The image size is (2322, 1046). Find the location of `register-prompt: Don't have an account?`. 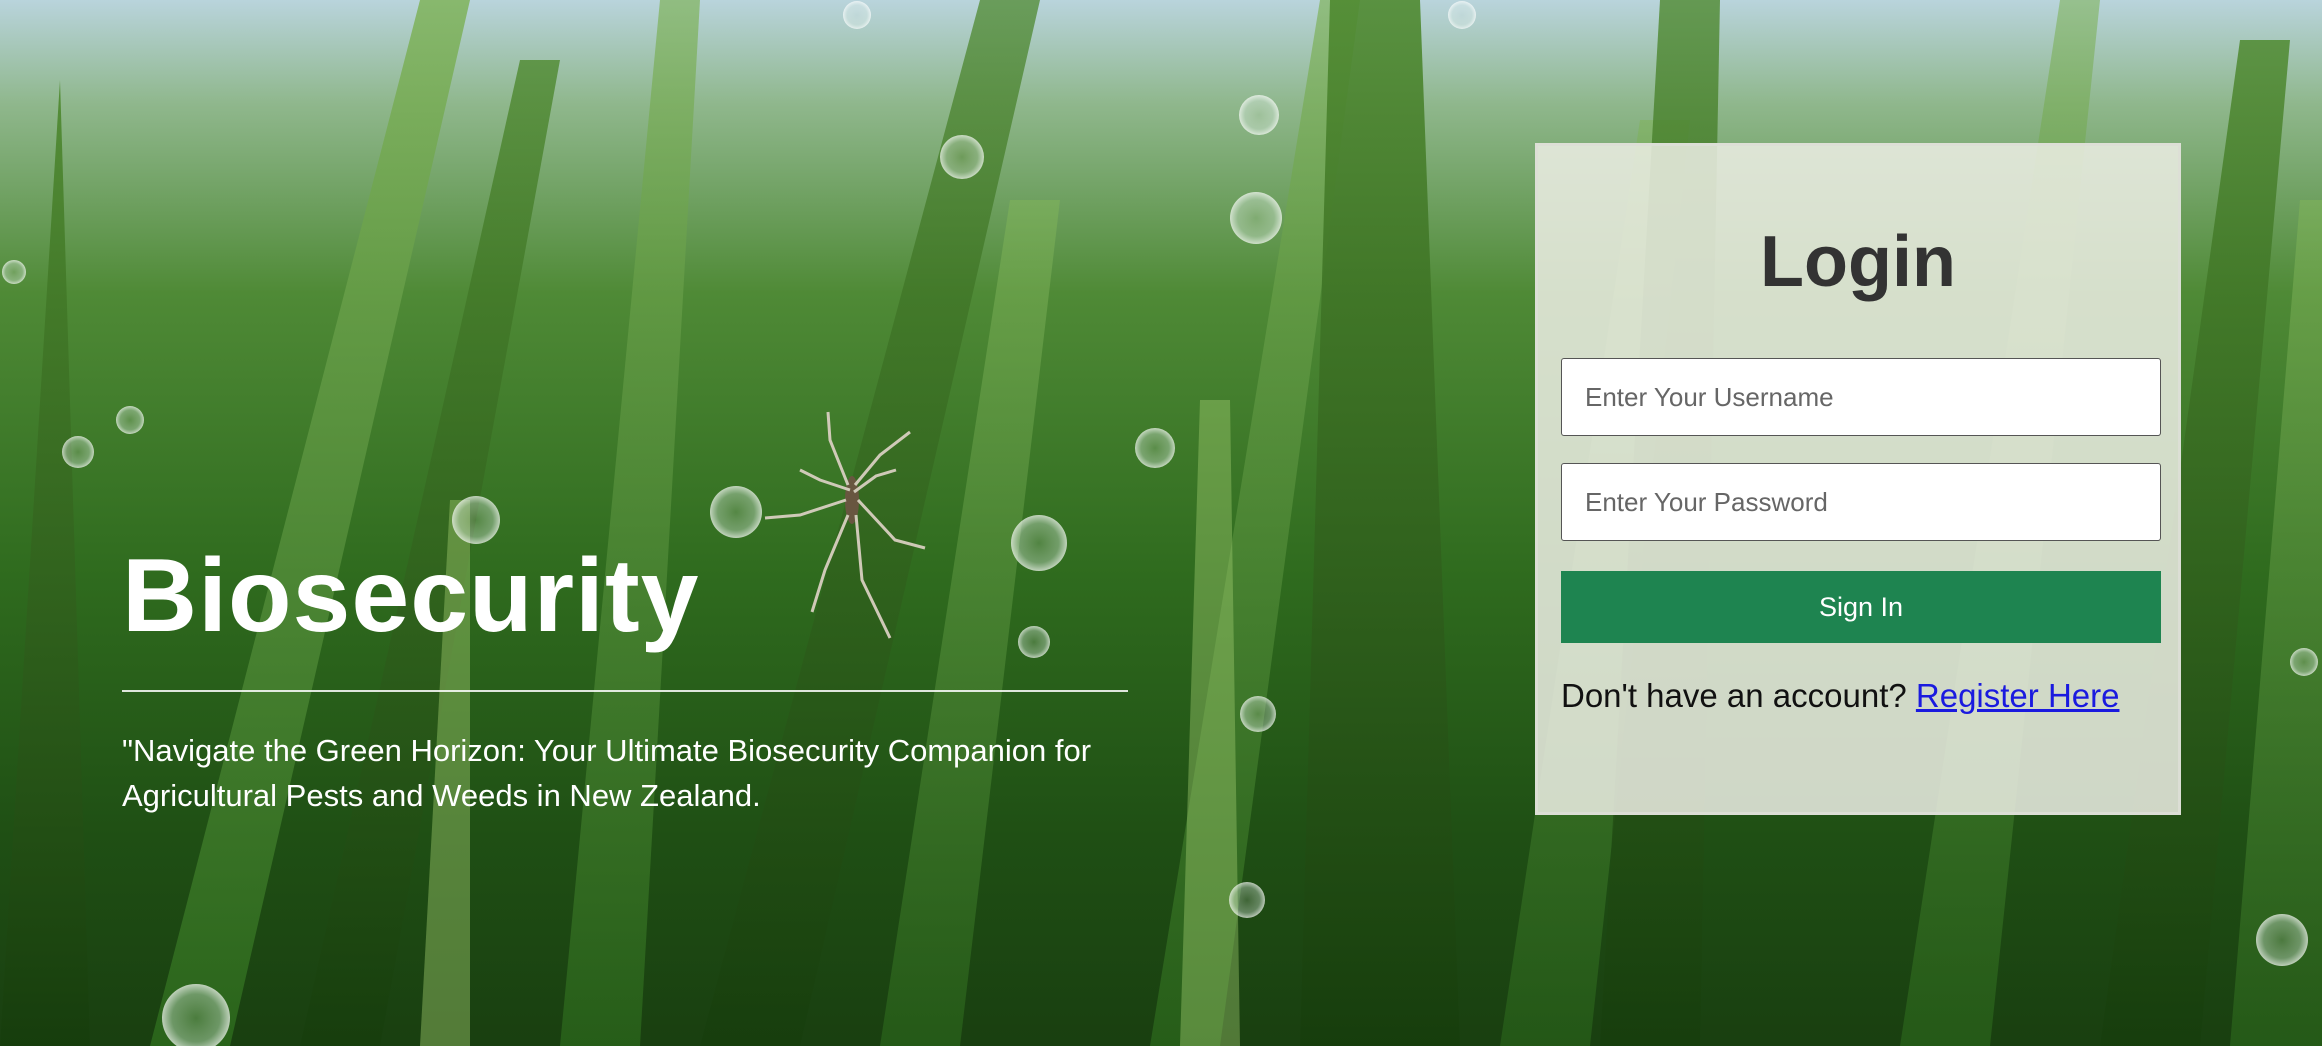

register-prompt: Don't have an account? is located at coordinates (1734, 695).